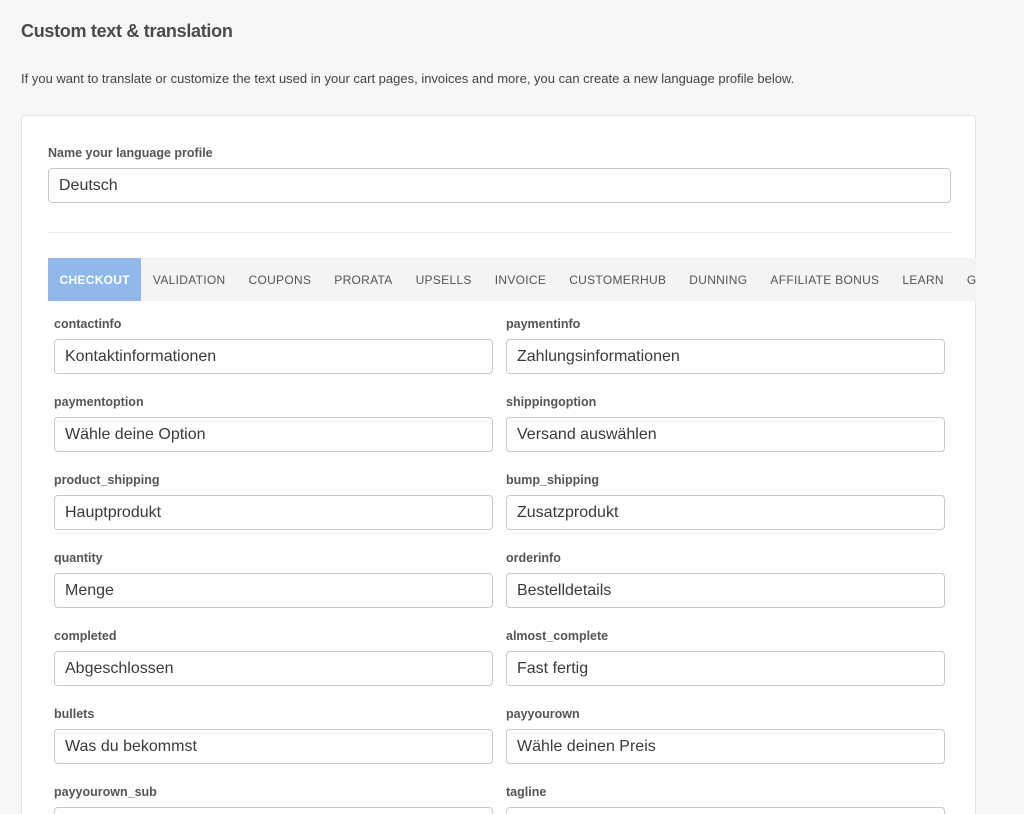 The width and height of the screenshot is (1024, 814). What do you see at coordinates (543, 714) in the screenshot?
I see `field-label: payyourown` at bounding box center [543, 714].